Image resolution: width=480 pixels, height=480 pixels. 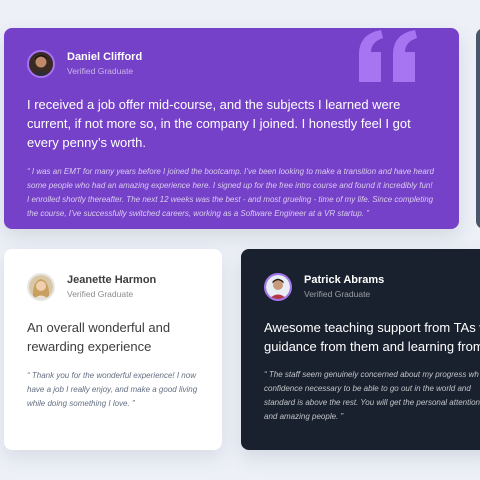 I want to click on avatar-daniel, so click(x=41, y=64).